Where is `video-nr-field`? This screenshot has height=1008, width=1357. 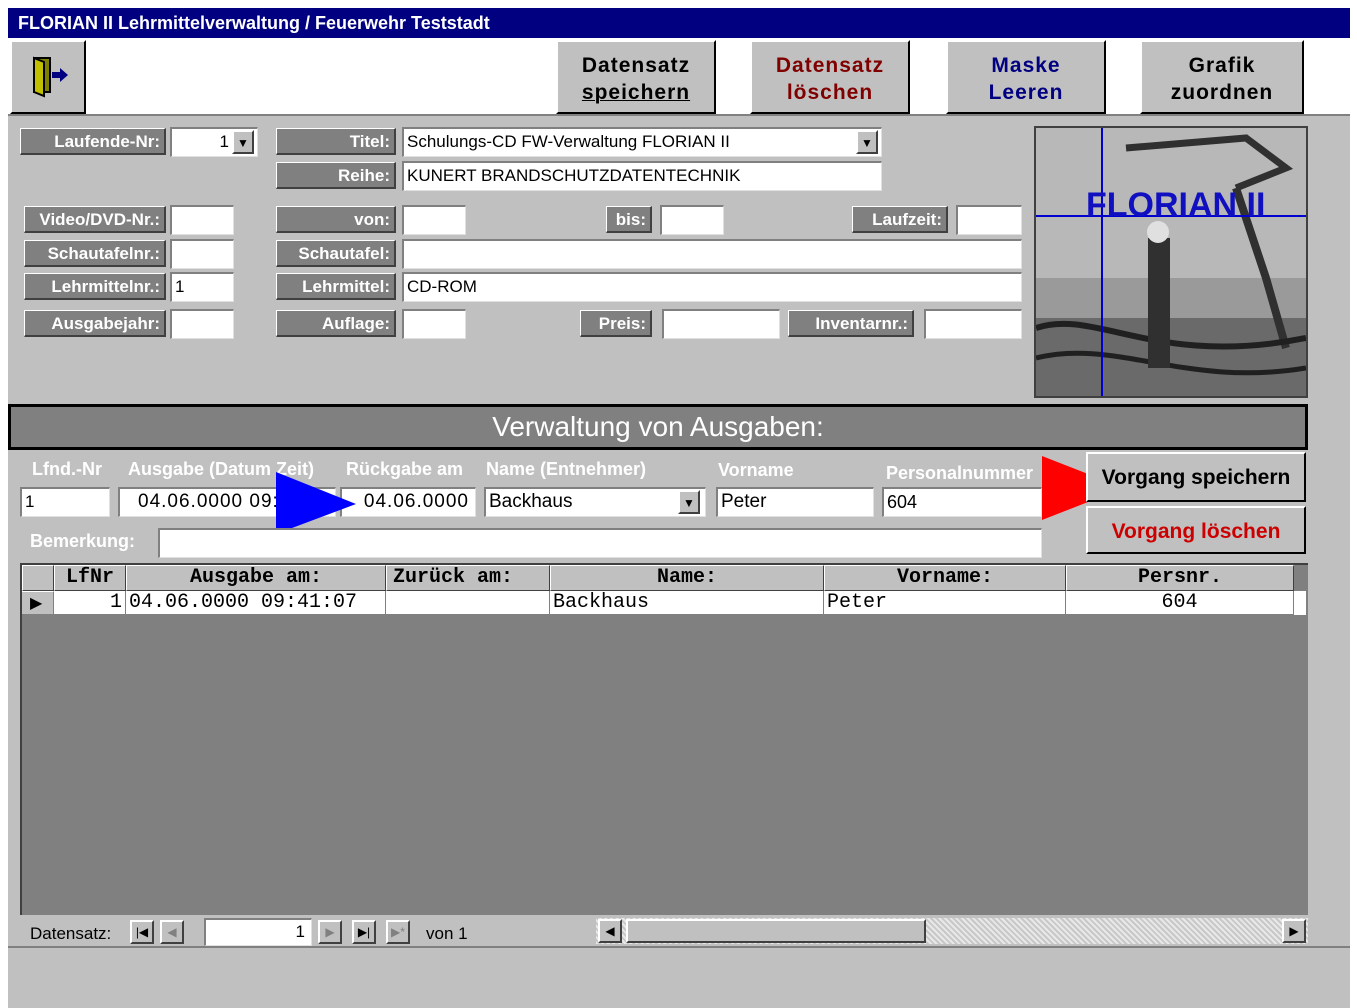 video-nr-field is located at coordinates (202, 220).